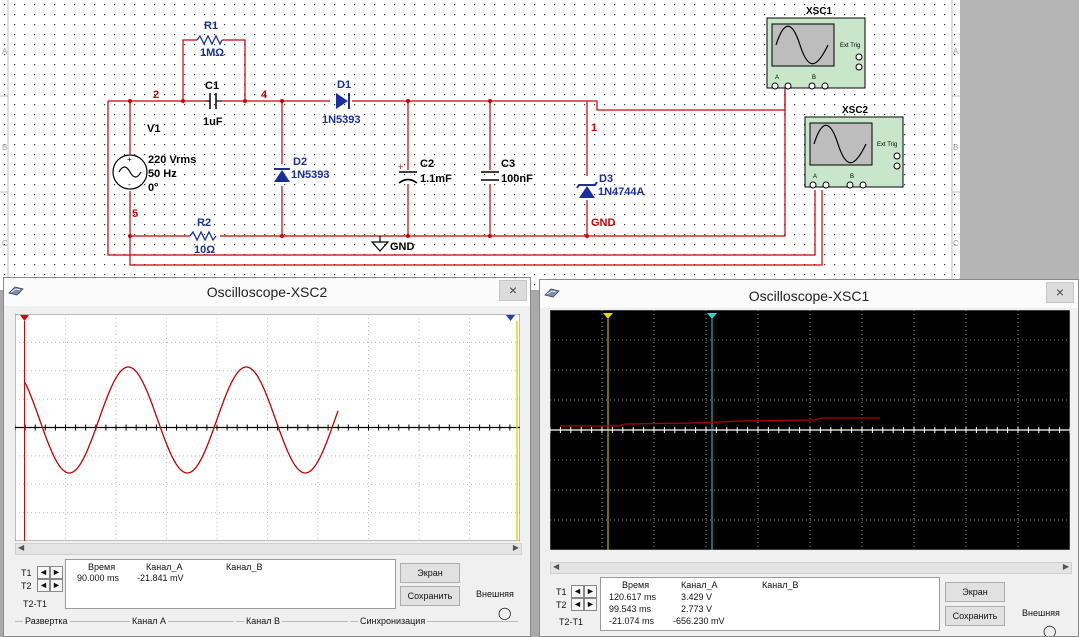 This screenshot has height=637, width=1079. Describe the element at coordinates (393, 621) in the screenshot. I see `group-trigger-label: Синхронизация` at that location.